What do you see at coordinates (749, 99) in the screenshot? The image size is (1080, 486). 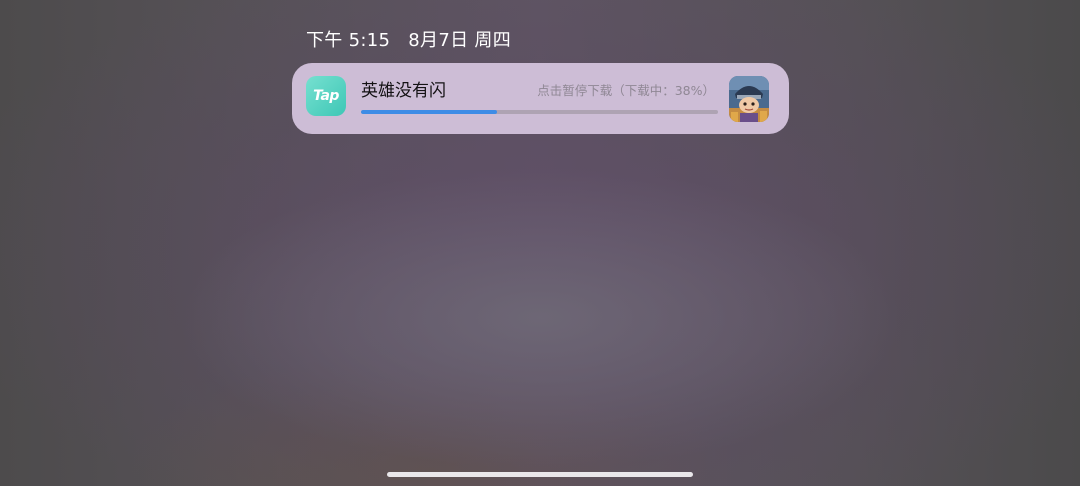 I see `game-thumbnail-icon` at bounding box center [749, 99].